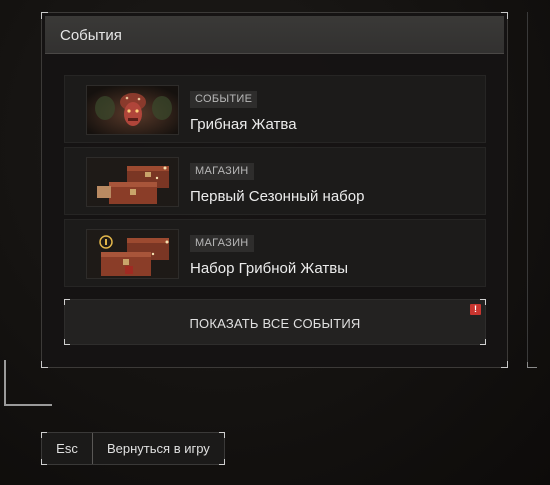 Image resolution: width=550 pixels, height=485 pixels. Describe the element at coordinates (532, 365) in the screenshot. I see `background-frame-tick` at that location.